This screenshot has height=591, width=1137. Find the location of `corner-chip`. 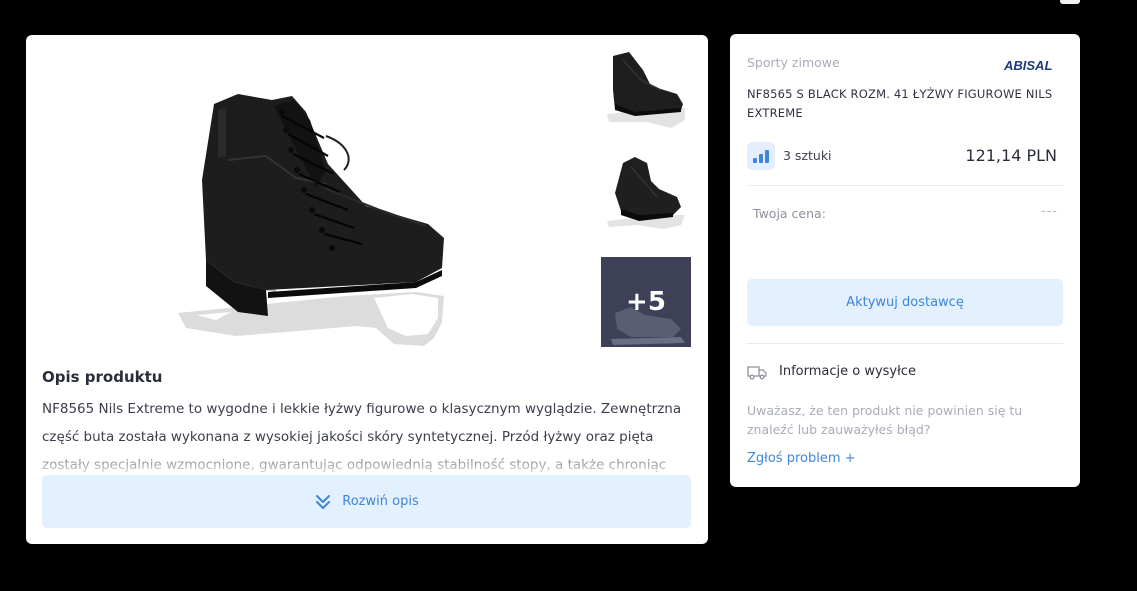

corner-chip is located at coordinates (1070, 2).